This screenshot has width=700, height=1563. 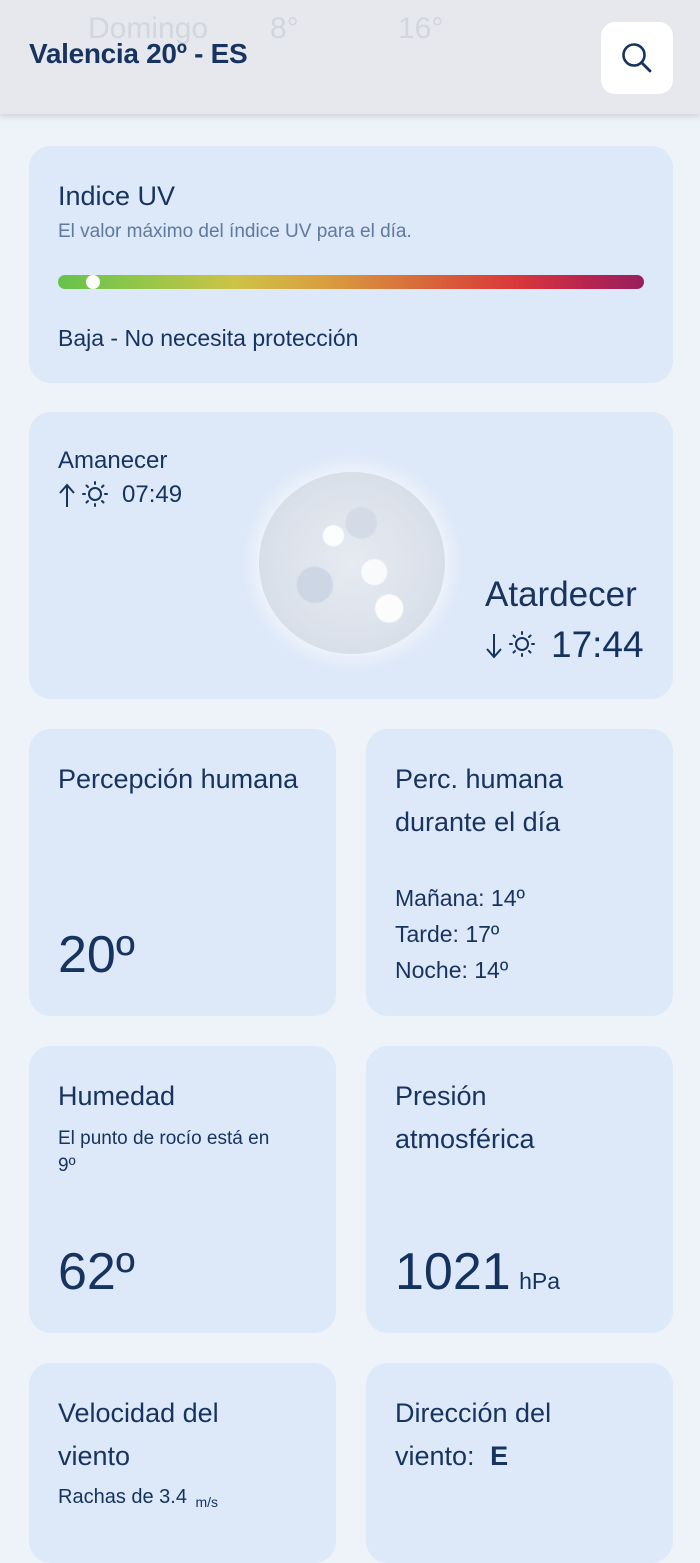 I want to click on gusts-row: Rachas de 3.4 m/s, so click(x=138, y=1498).